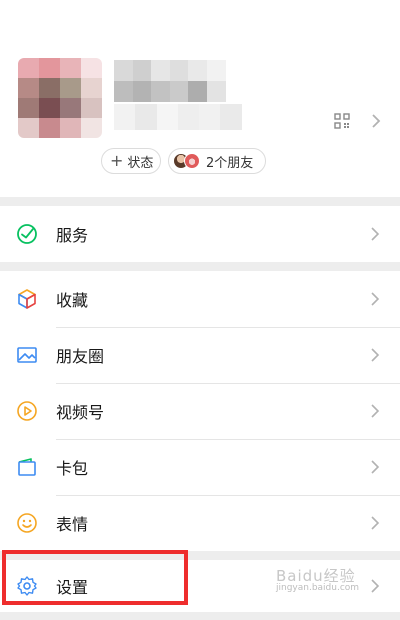 Image resolution: width=400 pixels, height=620 pixels. Describe the element at coordinates (72, 524) in the screenshot. I see `menu-item-label: 表情` at that location.